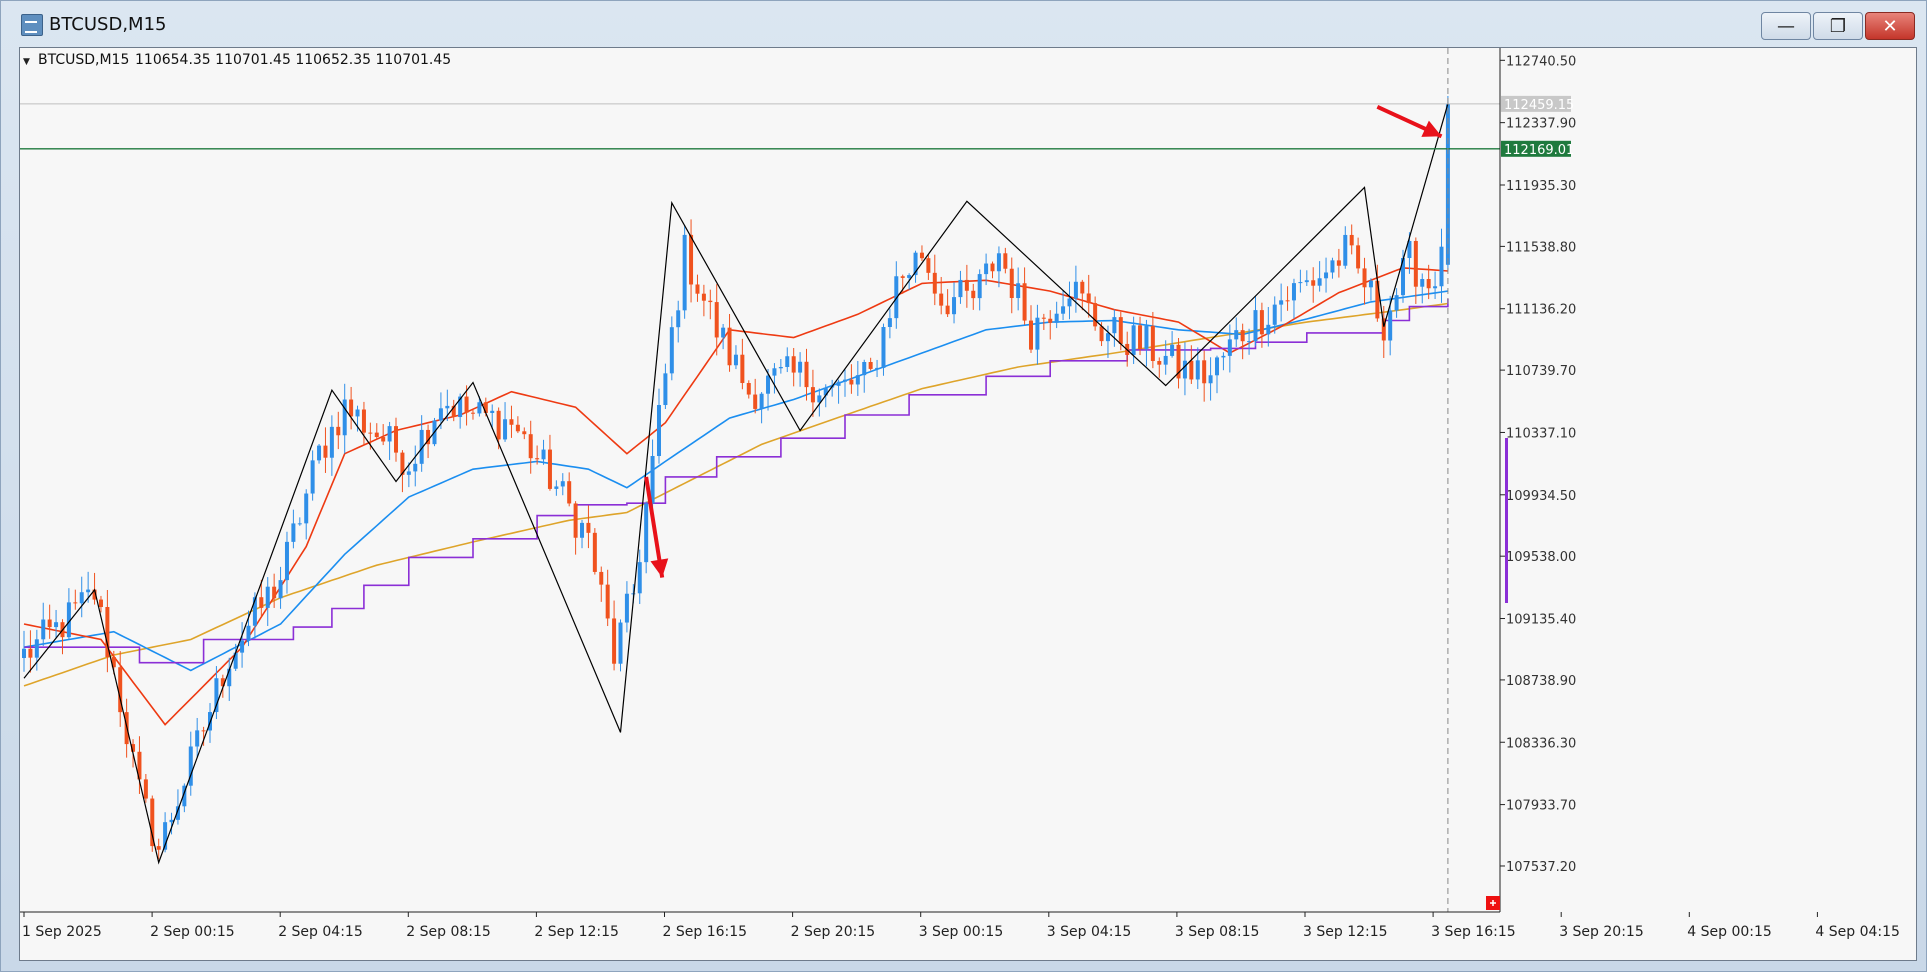 The height and width of the screenshot is (972, 1927). Describe the element at coordinates (1473, 932) in the screenshot. I see `time-tick-label: 3 Sep 16:15` at that location.